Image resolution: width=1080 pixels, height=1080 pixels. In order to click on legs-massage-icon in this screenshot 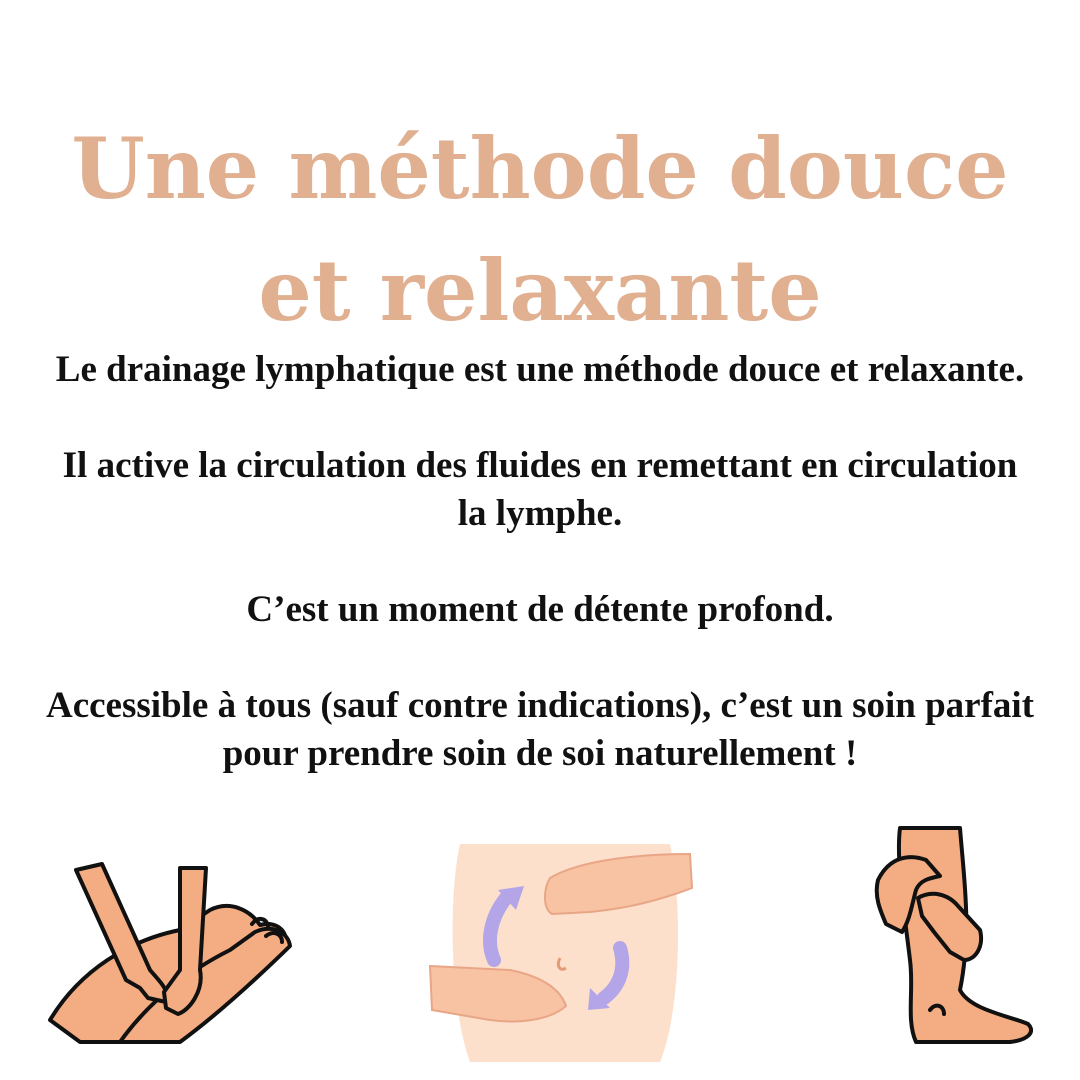, I will do `click(170, 940)`.